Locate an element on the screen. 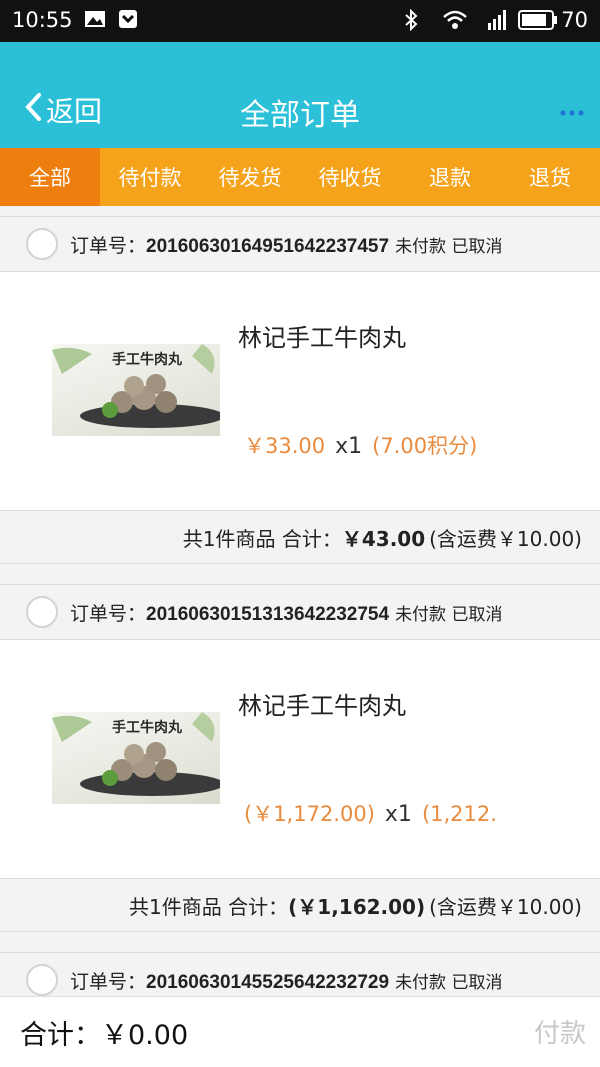 This screenshot has height=1067, width=600. total-value: ￥0.00 is located at coordinates (145, 1035).